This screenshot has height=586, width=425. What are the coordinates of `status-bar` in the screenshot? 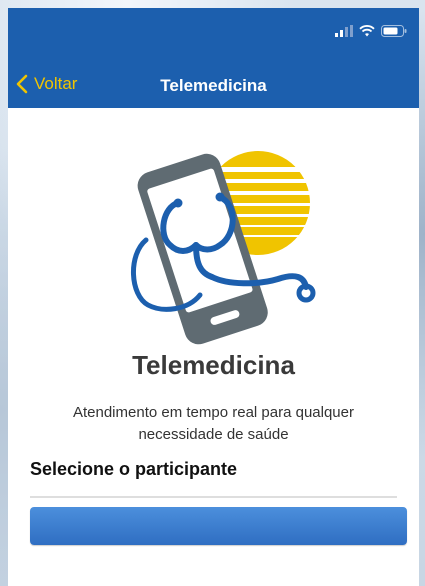 It's located at (371, 31).